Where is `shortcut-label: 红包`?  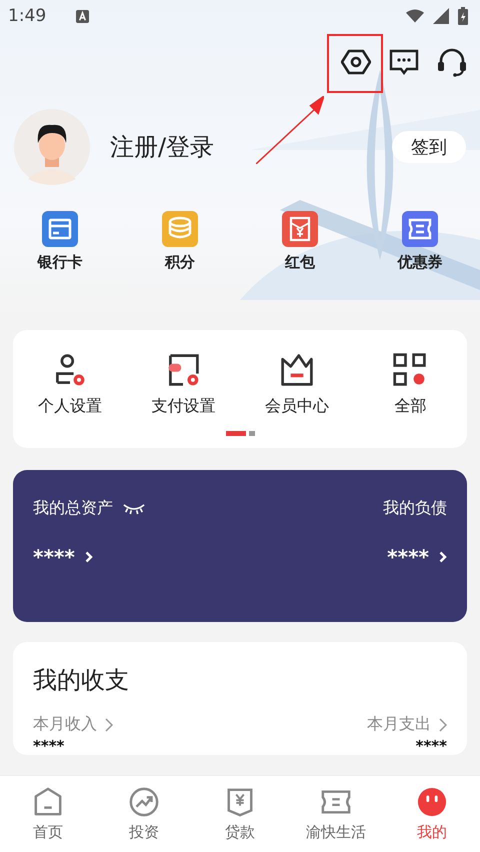
shortcut-label: 红包 is located at coordinates (300, 262).